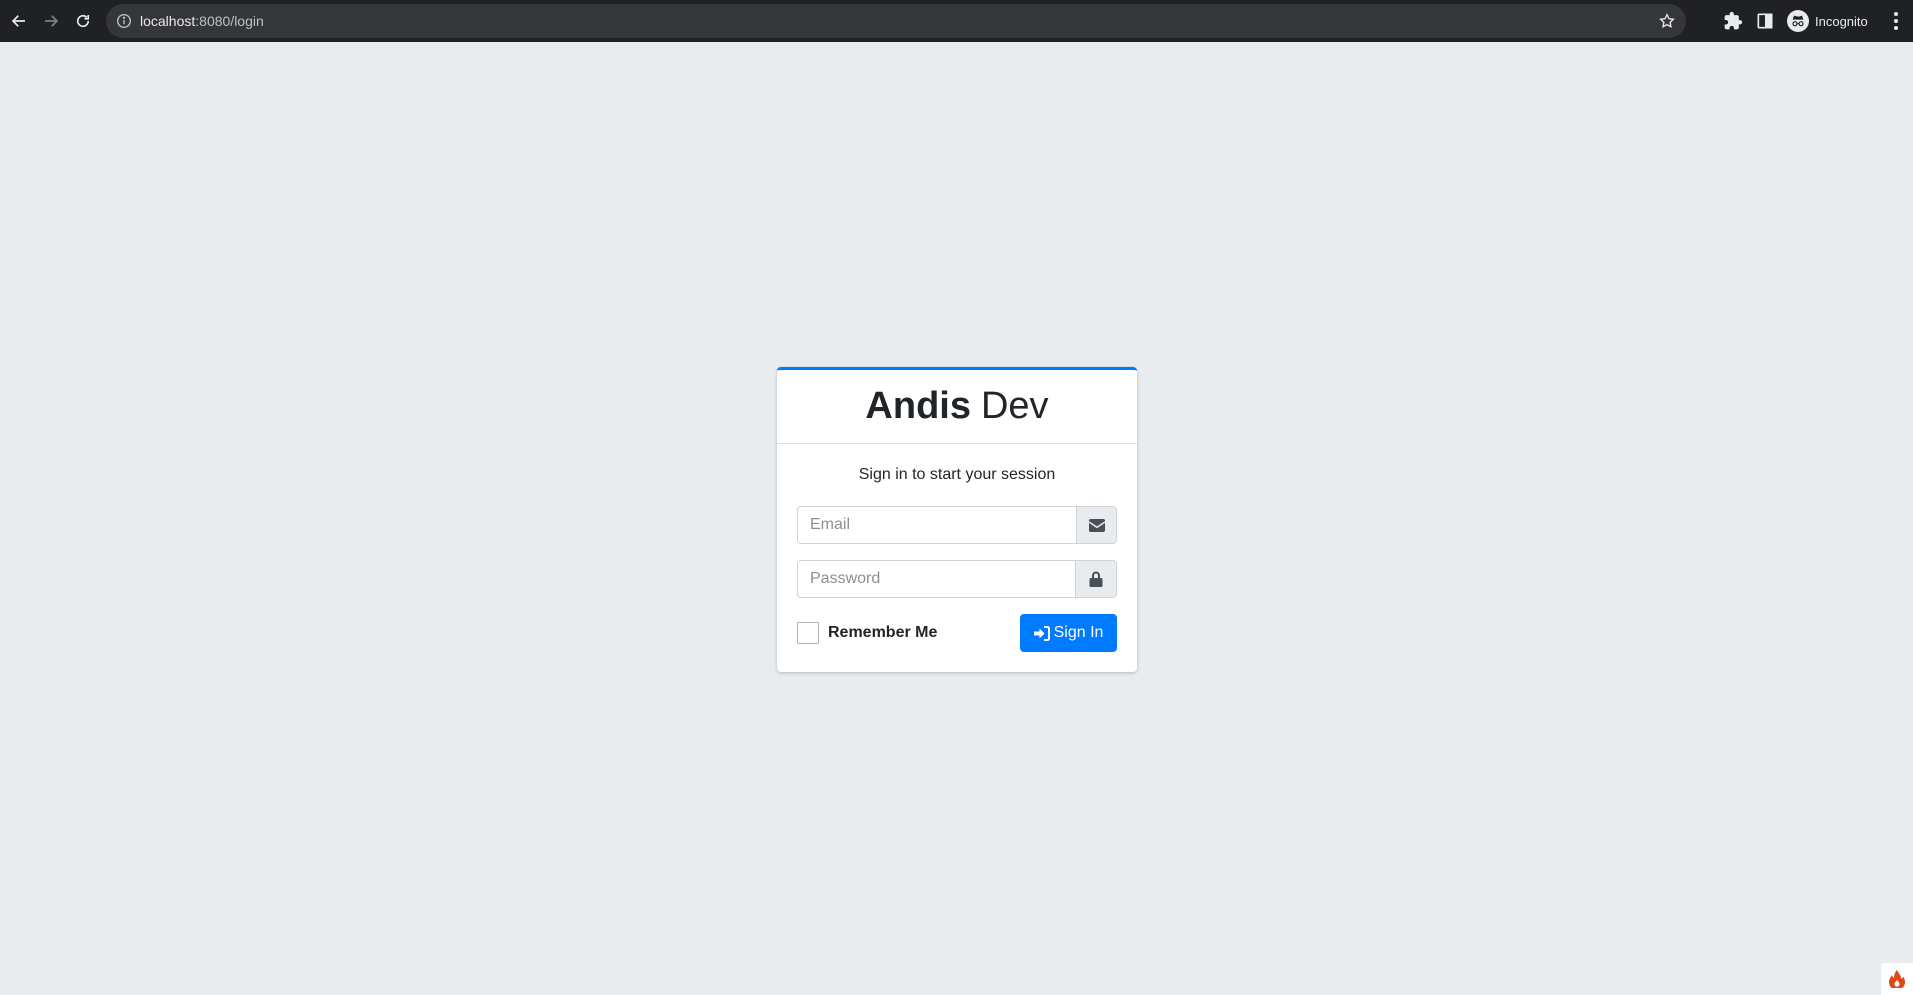 This screenshot has height=995, width=1913. What do you see at coordinates (882, 633) in the screenshot?
I see `remember-me-label: Remember Me` at bounding box center [882, 633].